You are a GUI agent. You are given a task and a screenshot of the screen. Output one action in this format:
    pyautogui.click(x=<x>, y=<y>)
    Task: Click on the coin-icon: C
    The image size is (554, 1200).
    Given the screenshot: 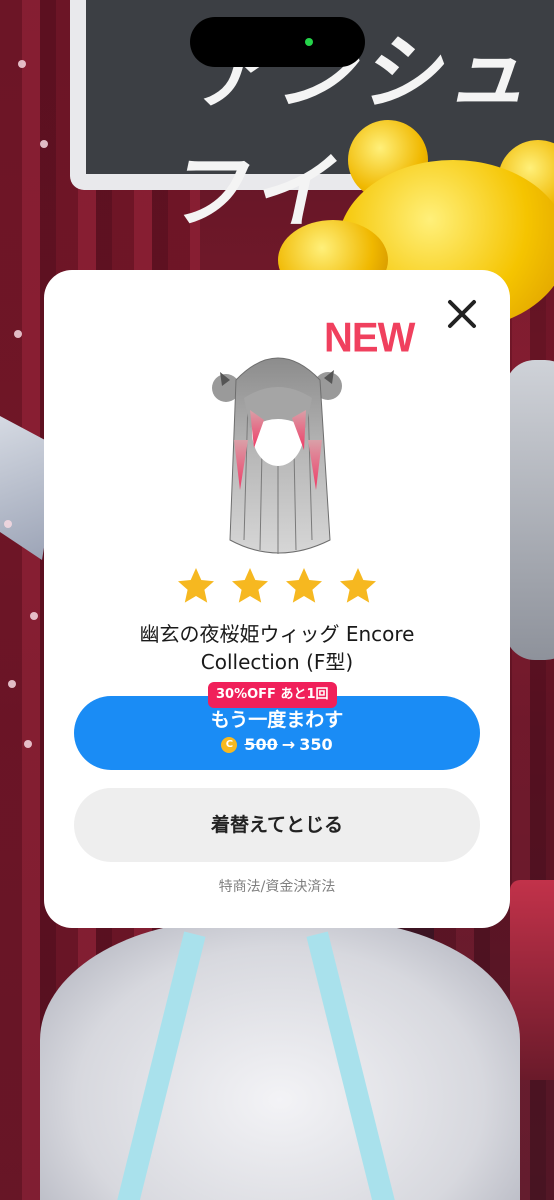 What is the action you would take?
    pyautogui.click(x=229, y=745)
    